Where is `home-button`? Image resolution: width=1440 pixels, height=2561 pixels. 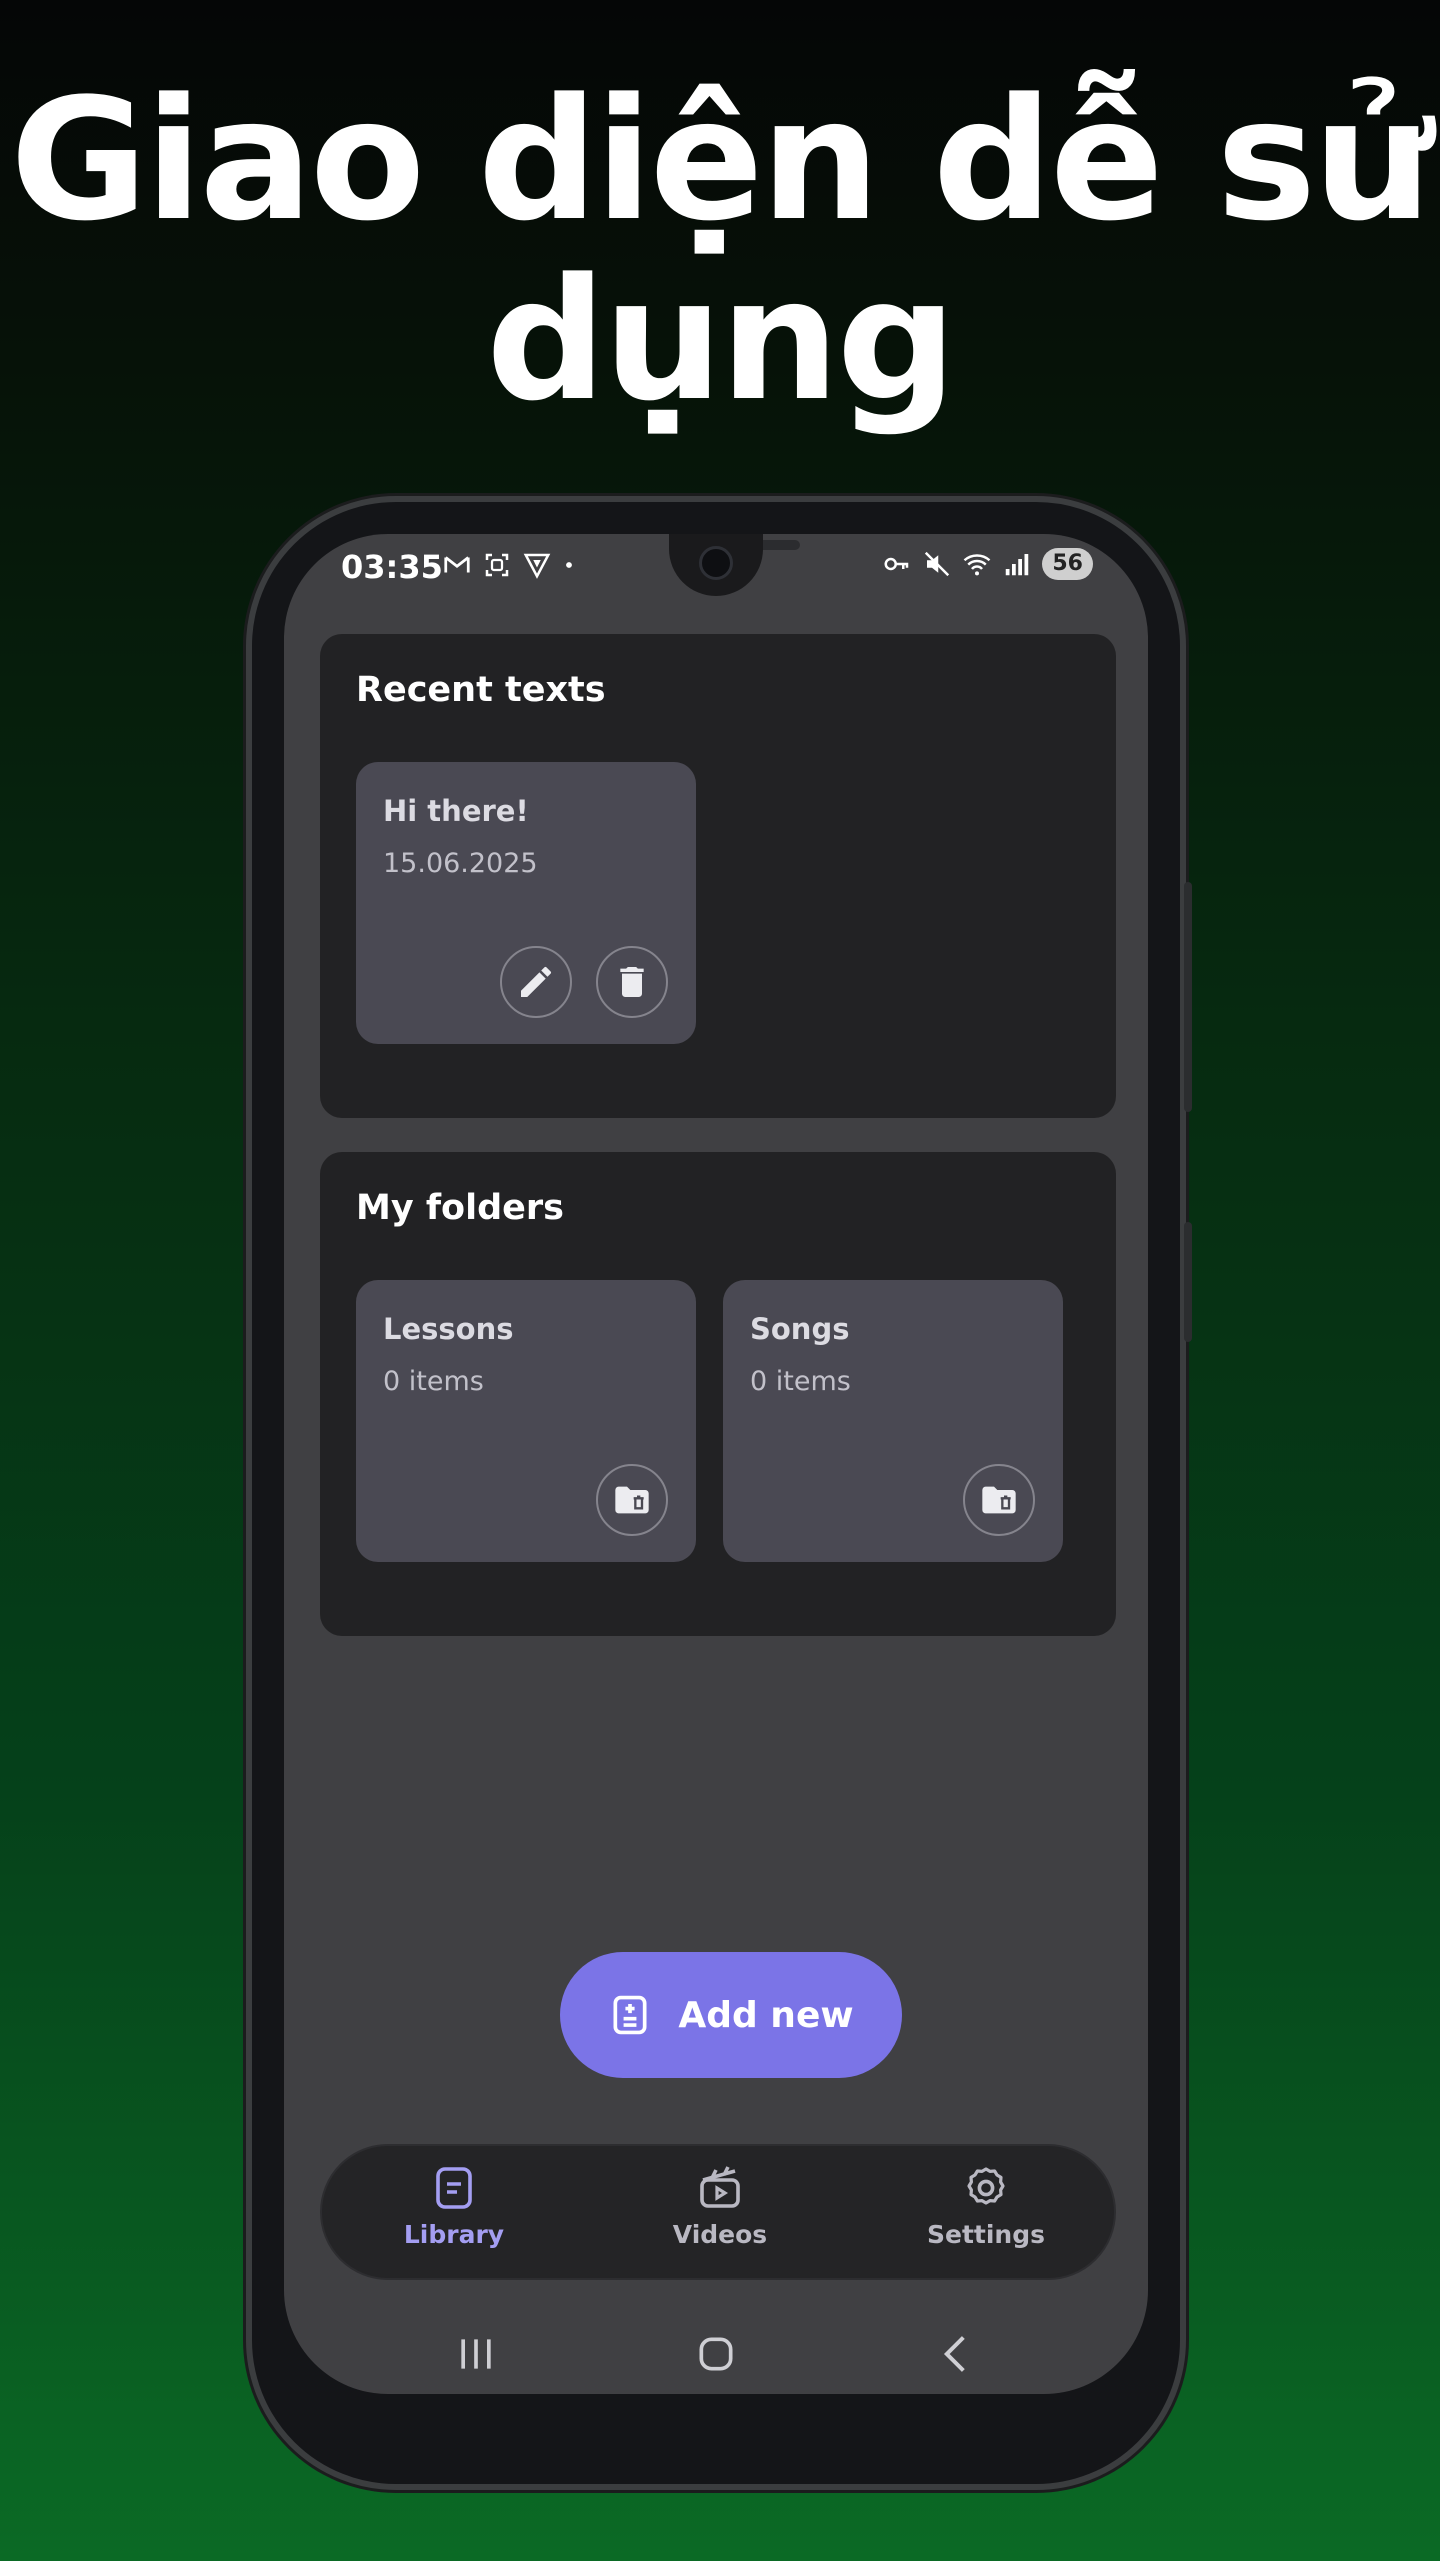 home-button is located at coordinates (716, 2354).